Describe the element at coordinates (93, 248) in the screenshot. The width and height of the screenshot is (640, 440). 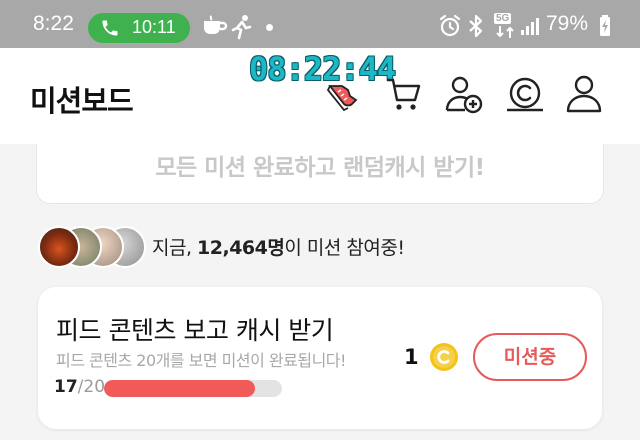
I see `participant-avatars` at that location.